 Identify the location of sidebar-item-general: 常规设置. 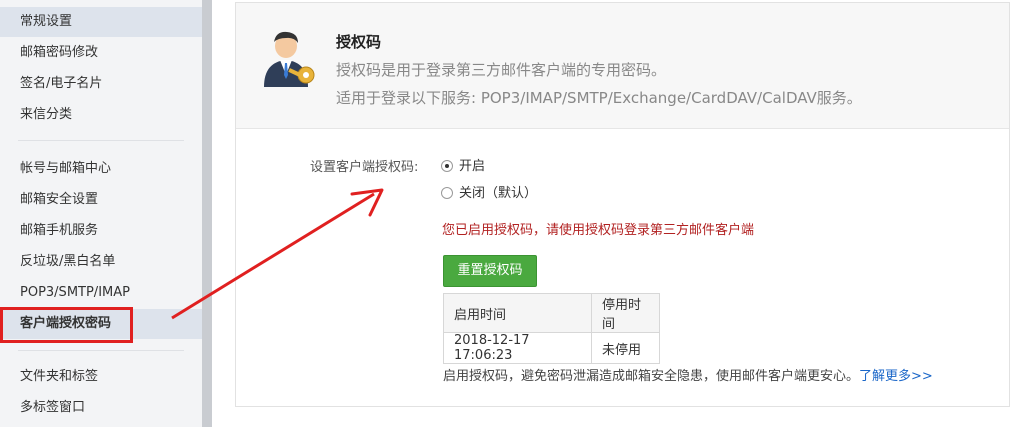
(101, 22).